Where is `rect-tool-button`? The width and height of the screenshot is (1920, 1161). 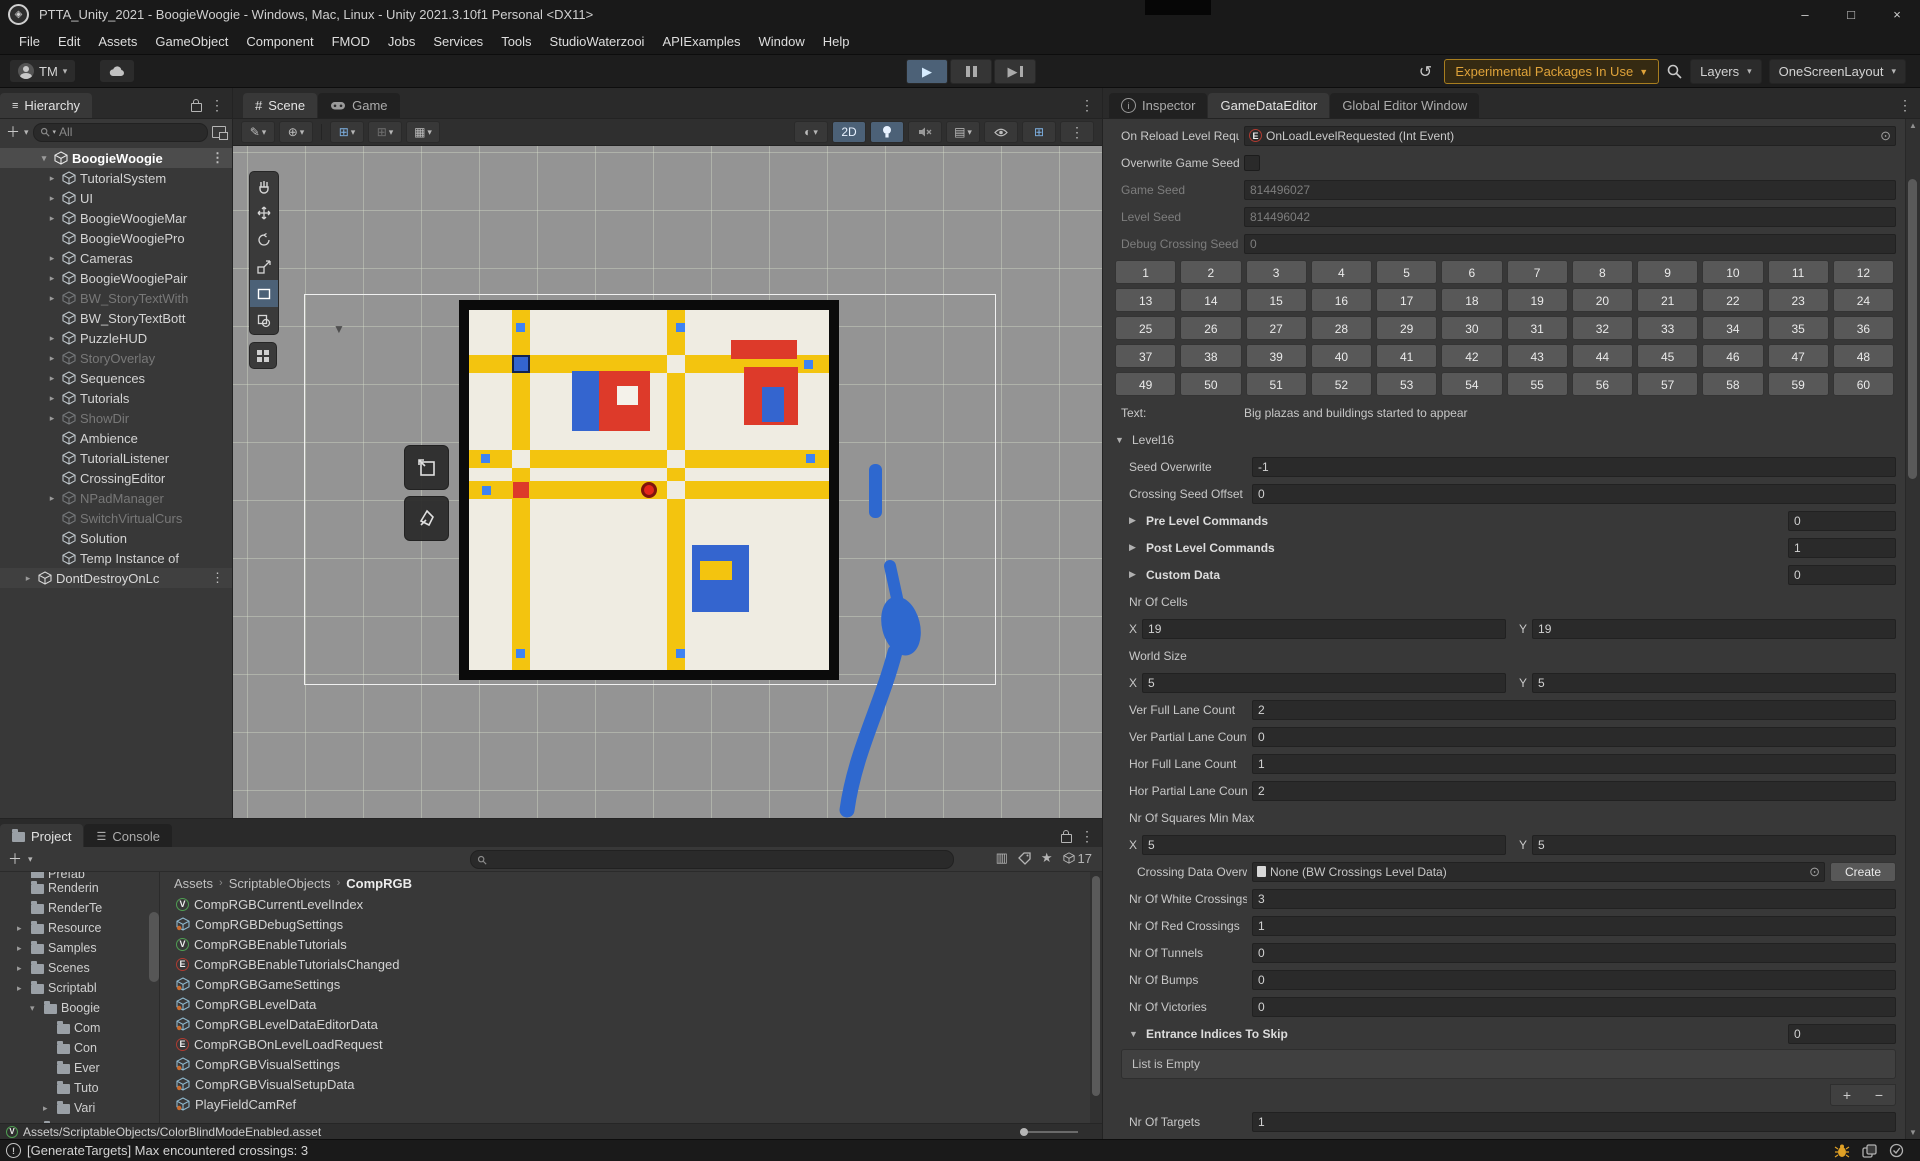
rect-tool-button is located at coordinates (264, 293).